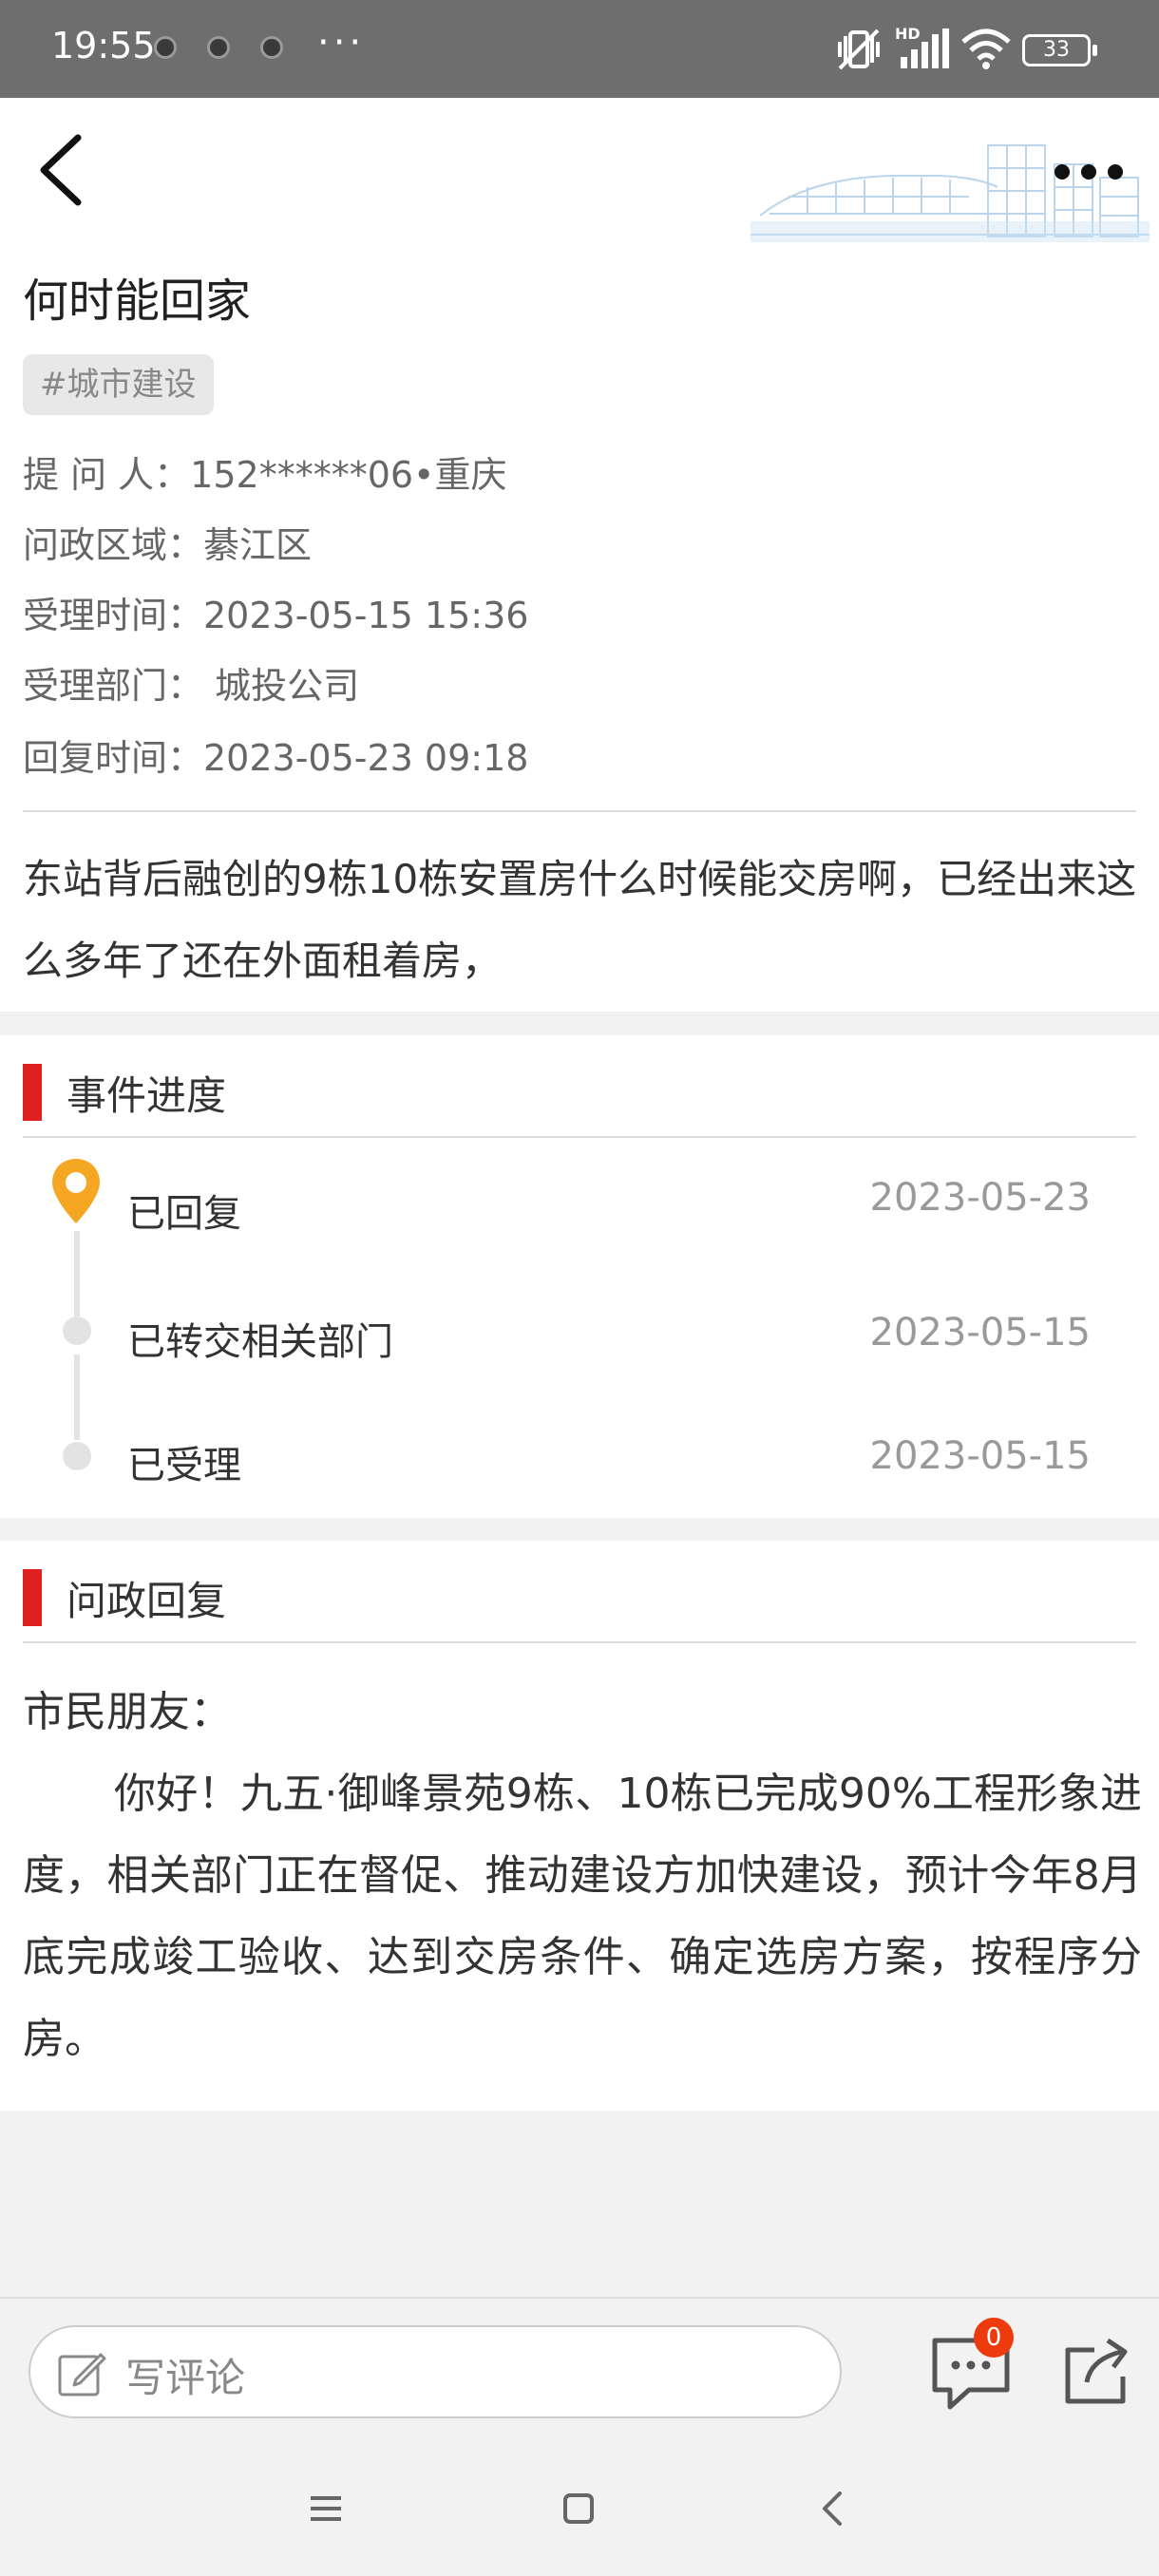 The image size is (1159, 2576). What do you see at coordinates (579, 49) in the screenshot?
I see `status-bar: 19:55 ··· HD 33` at bounding box center [579, 49].